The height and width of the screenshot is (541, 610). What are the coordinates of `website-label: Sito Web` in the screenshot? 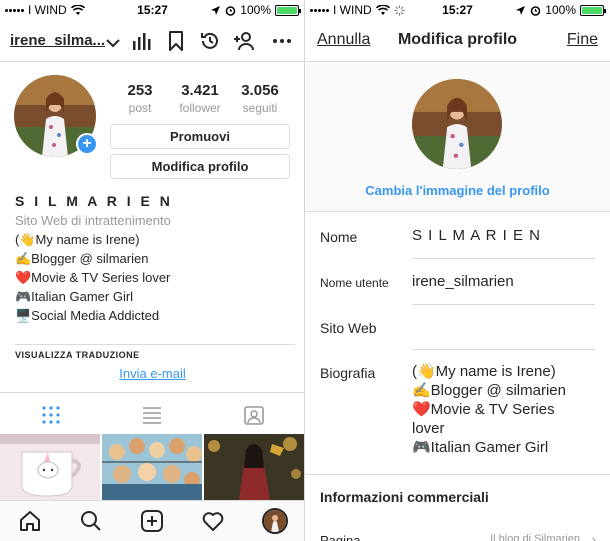 It's located at (348, 328).